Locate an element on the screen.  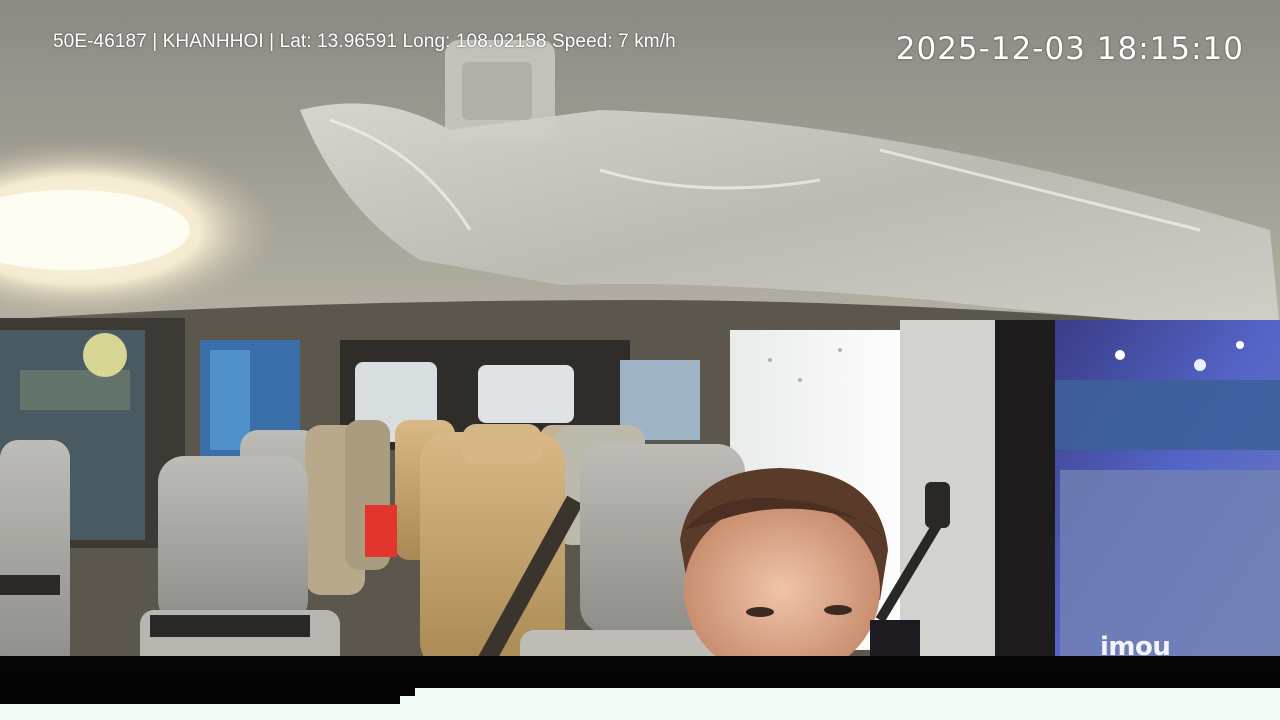
letterbox-bar is located at coordinates (640, 664).